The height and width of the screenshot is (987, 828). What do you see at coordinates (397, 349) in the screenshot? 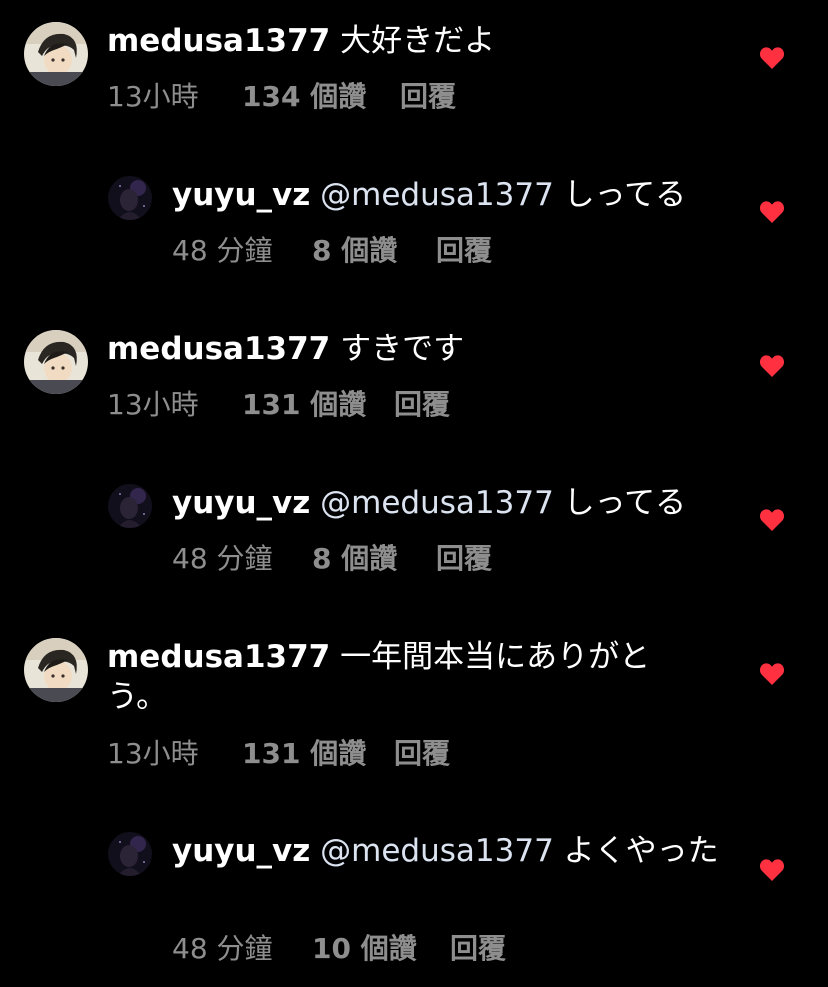
I see `comment-body: すきです` at bounding box center [397, 349].